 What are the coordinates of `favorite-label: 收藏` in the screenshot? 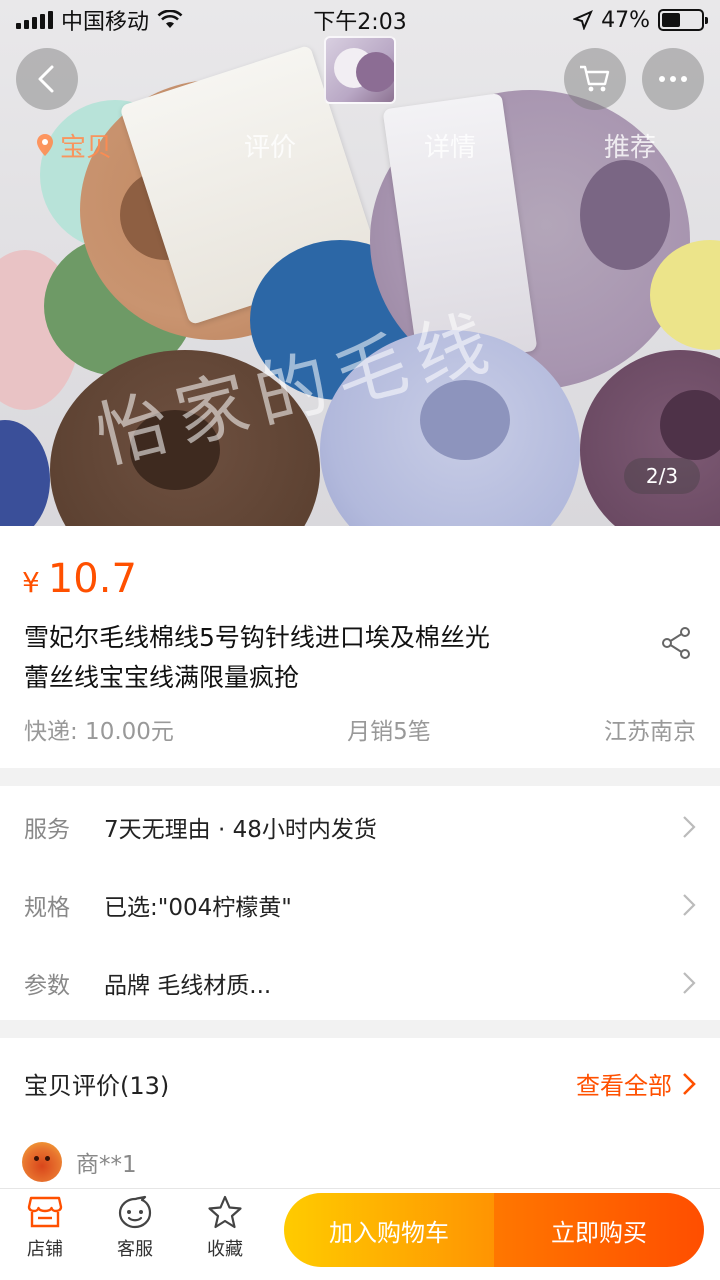 It's located at (225, 1249).